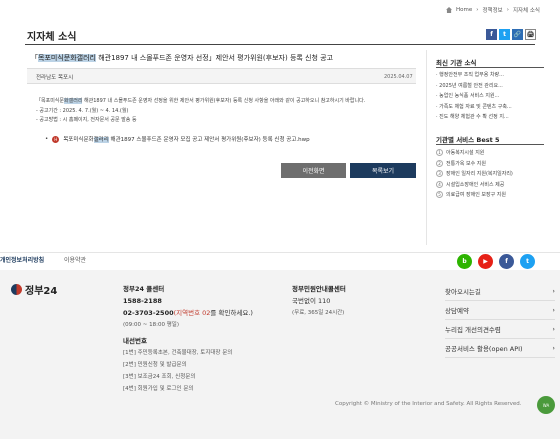 The height and width of the screenshot is (439, 560). What do you see at coordinates (82, 110) in the screenshot?
I see `post-body-line: - 공고기간 : 2025. 4. 7.(월) ~ 4. 14.(월)` at bounding box center [82, 110].